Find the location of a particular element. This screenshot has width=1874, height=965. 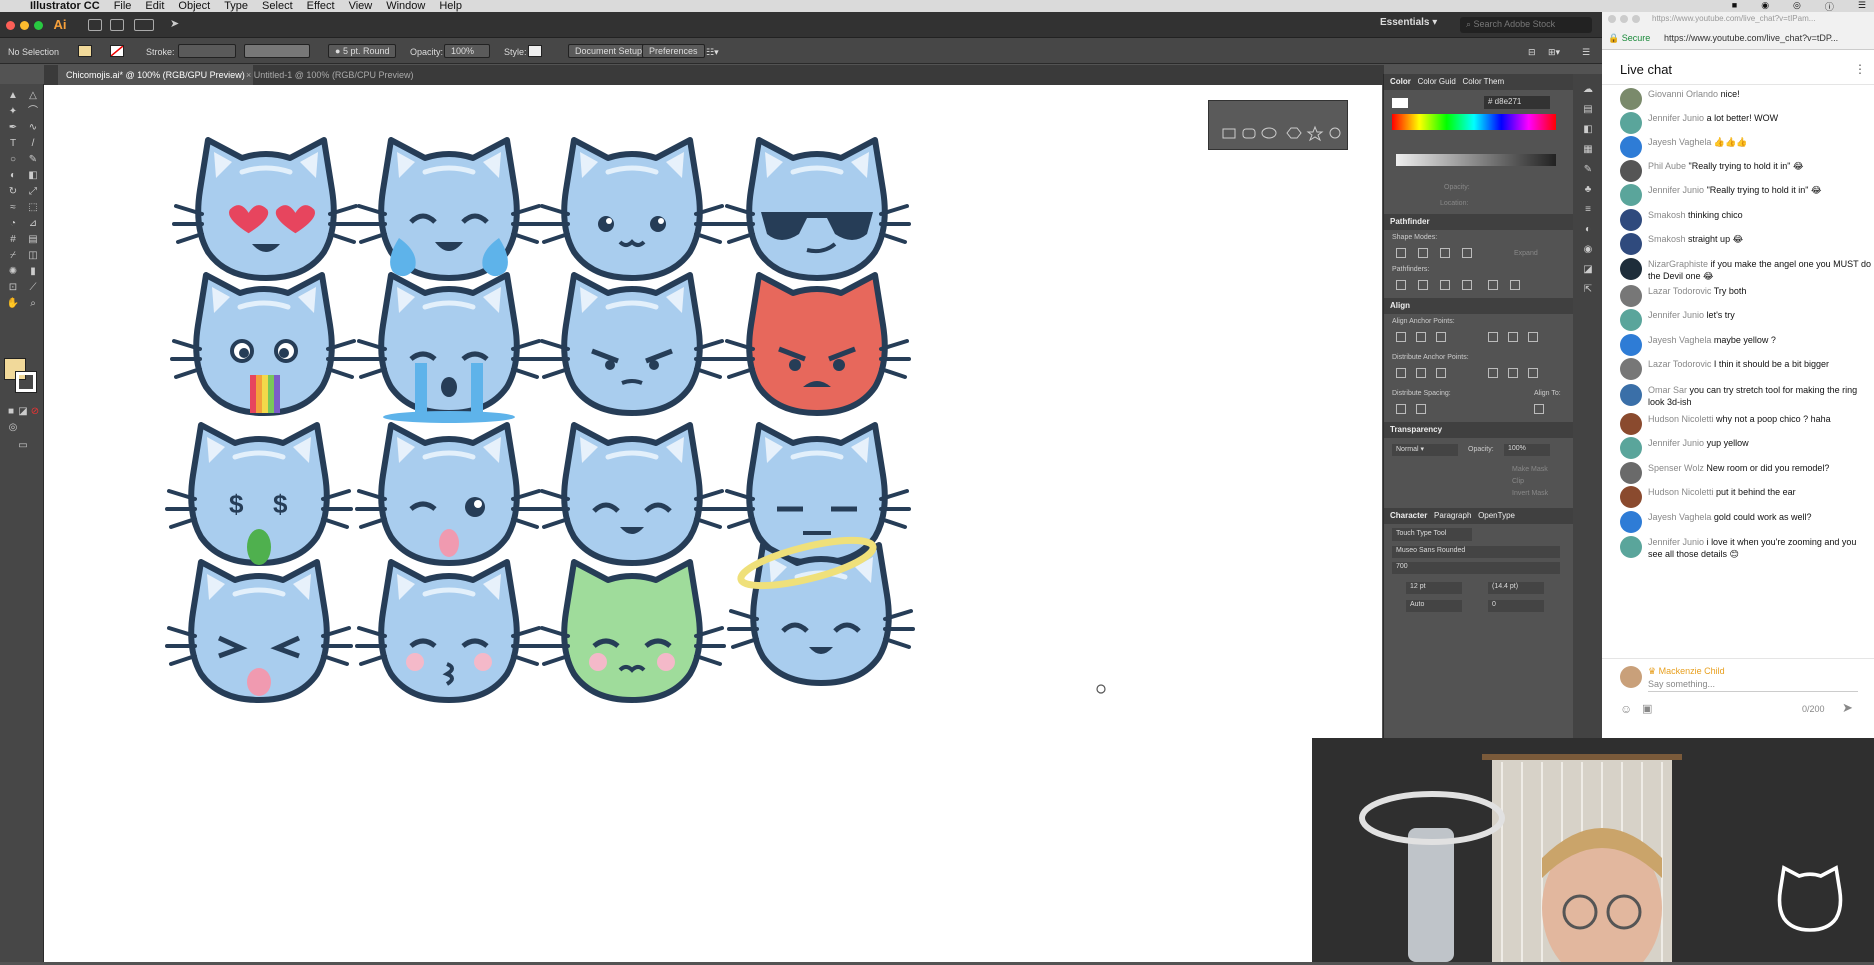

touch-type-tool-button: Touch Type Tool is located at coordinates (1432, 534).